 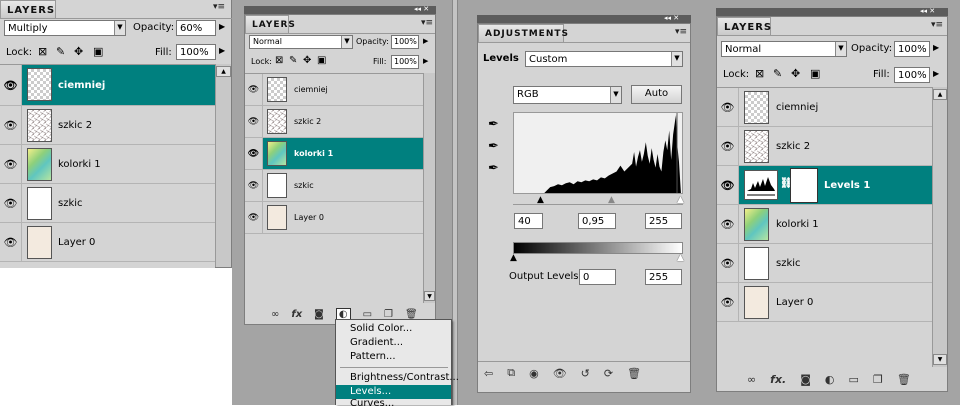 What do you see at coordinates (804, 185) in the screenshot?
I see `layer-mask-thumbnail` at bounding box center [804, 185].